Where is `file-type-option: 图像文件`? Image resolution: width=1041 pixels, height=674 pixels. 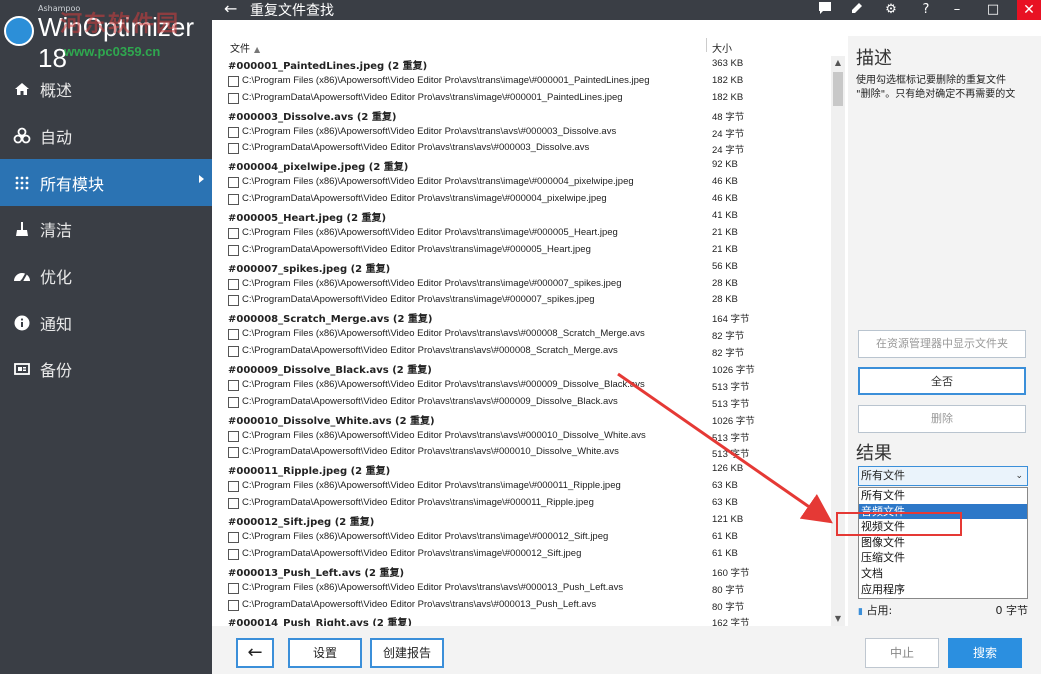 file-type-option: 图像文件 is located at coordinates (943, 543).